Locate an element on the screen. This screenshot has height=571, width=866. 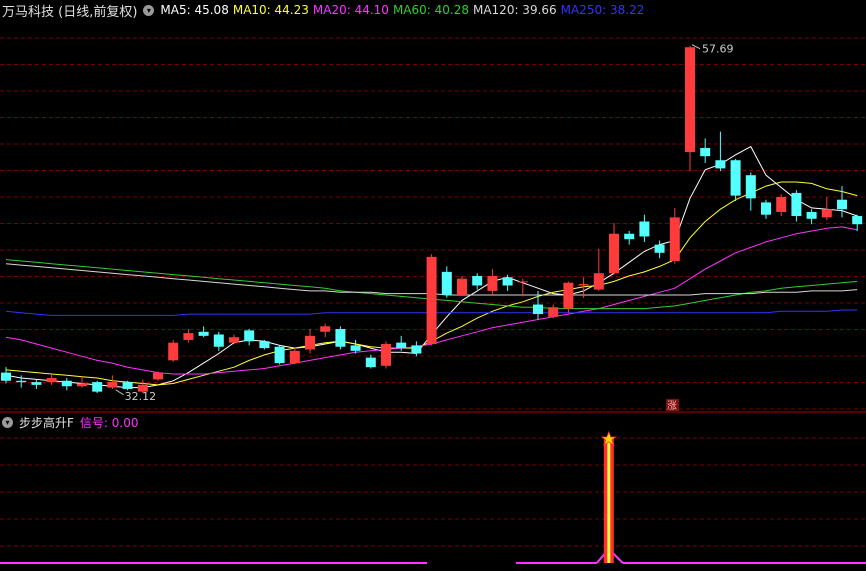
ma-legend-item: MA120: 39.66 is located at coordinates (514, 10).